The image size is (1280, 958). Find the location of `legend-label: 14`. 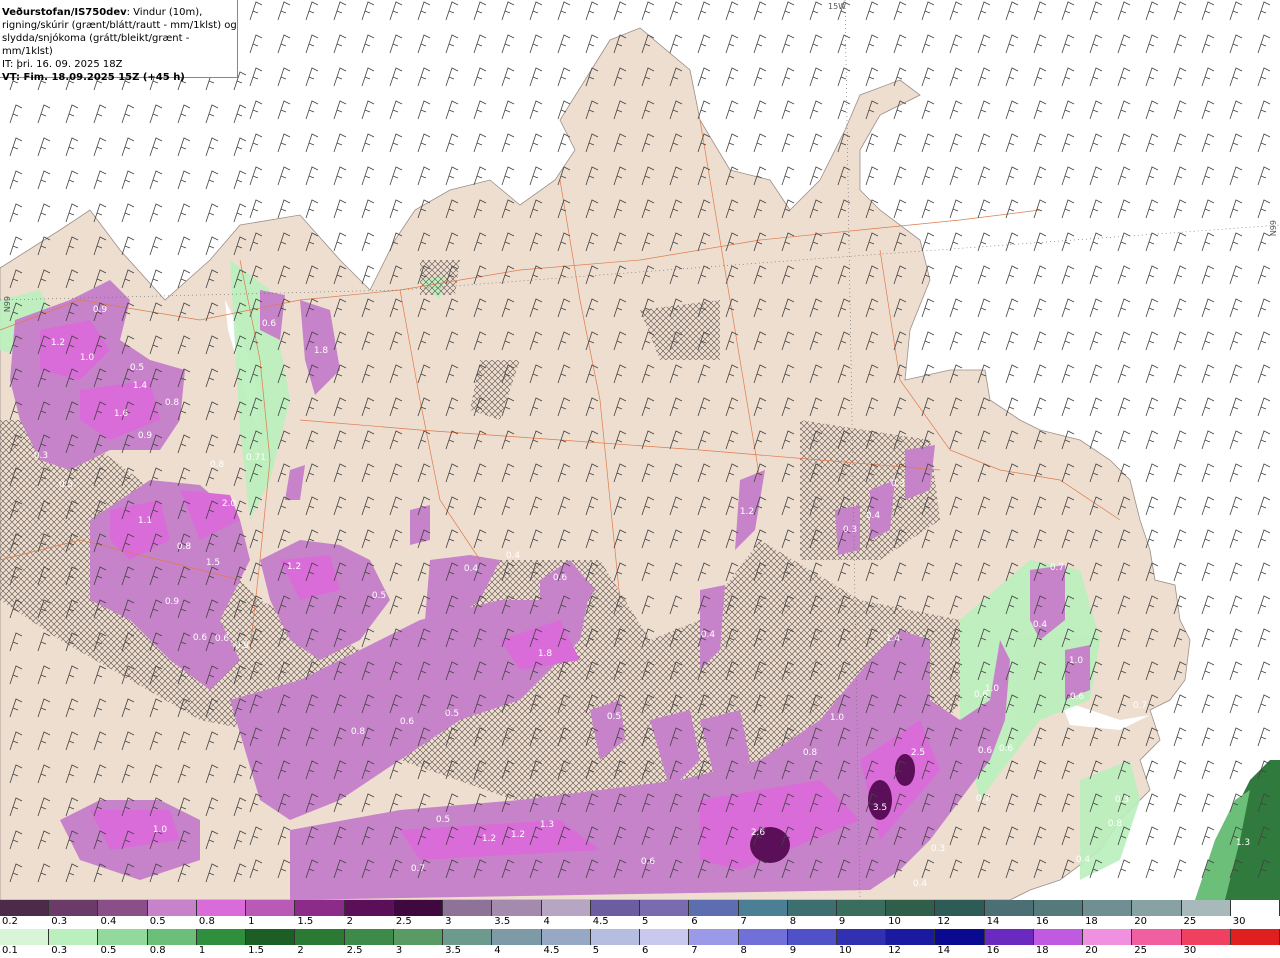

legend-label: 14 is located at coordinates (944, 950).